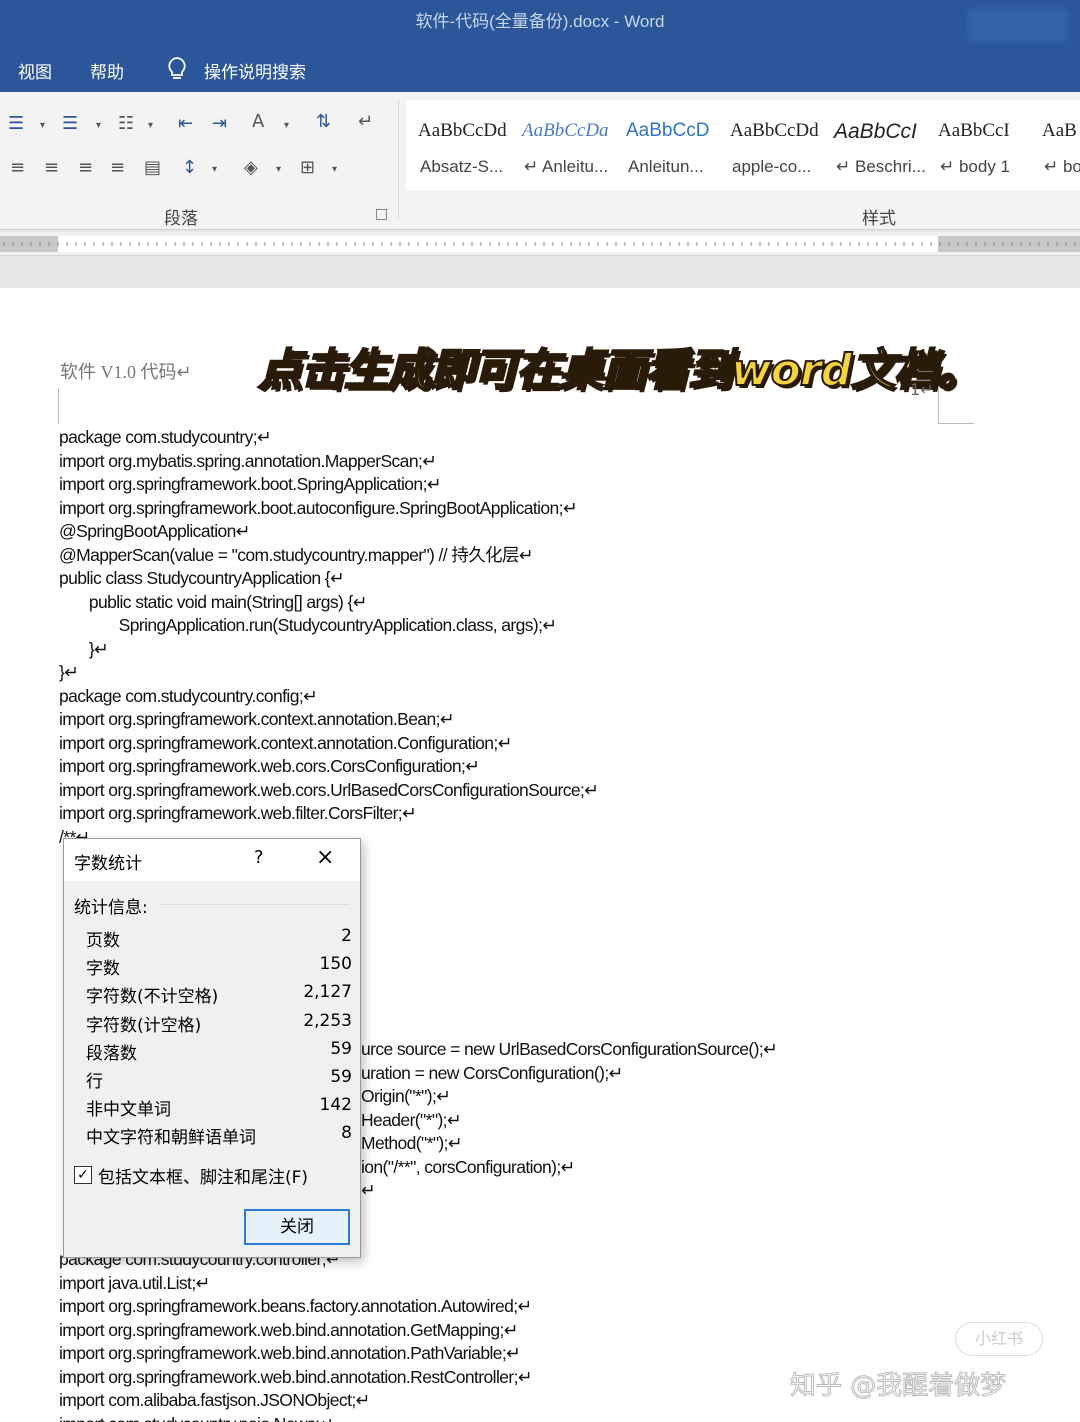  I want to click on asian-layout-icon: A, so click(258, 122).